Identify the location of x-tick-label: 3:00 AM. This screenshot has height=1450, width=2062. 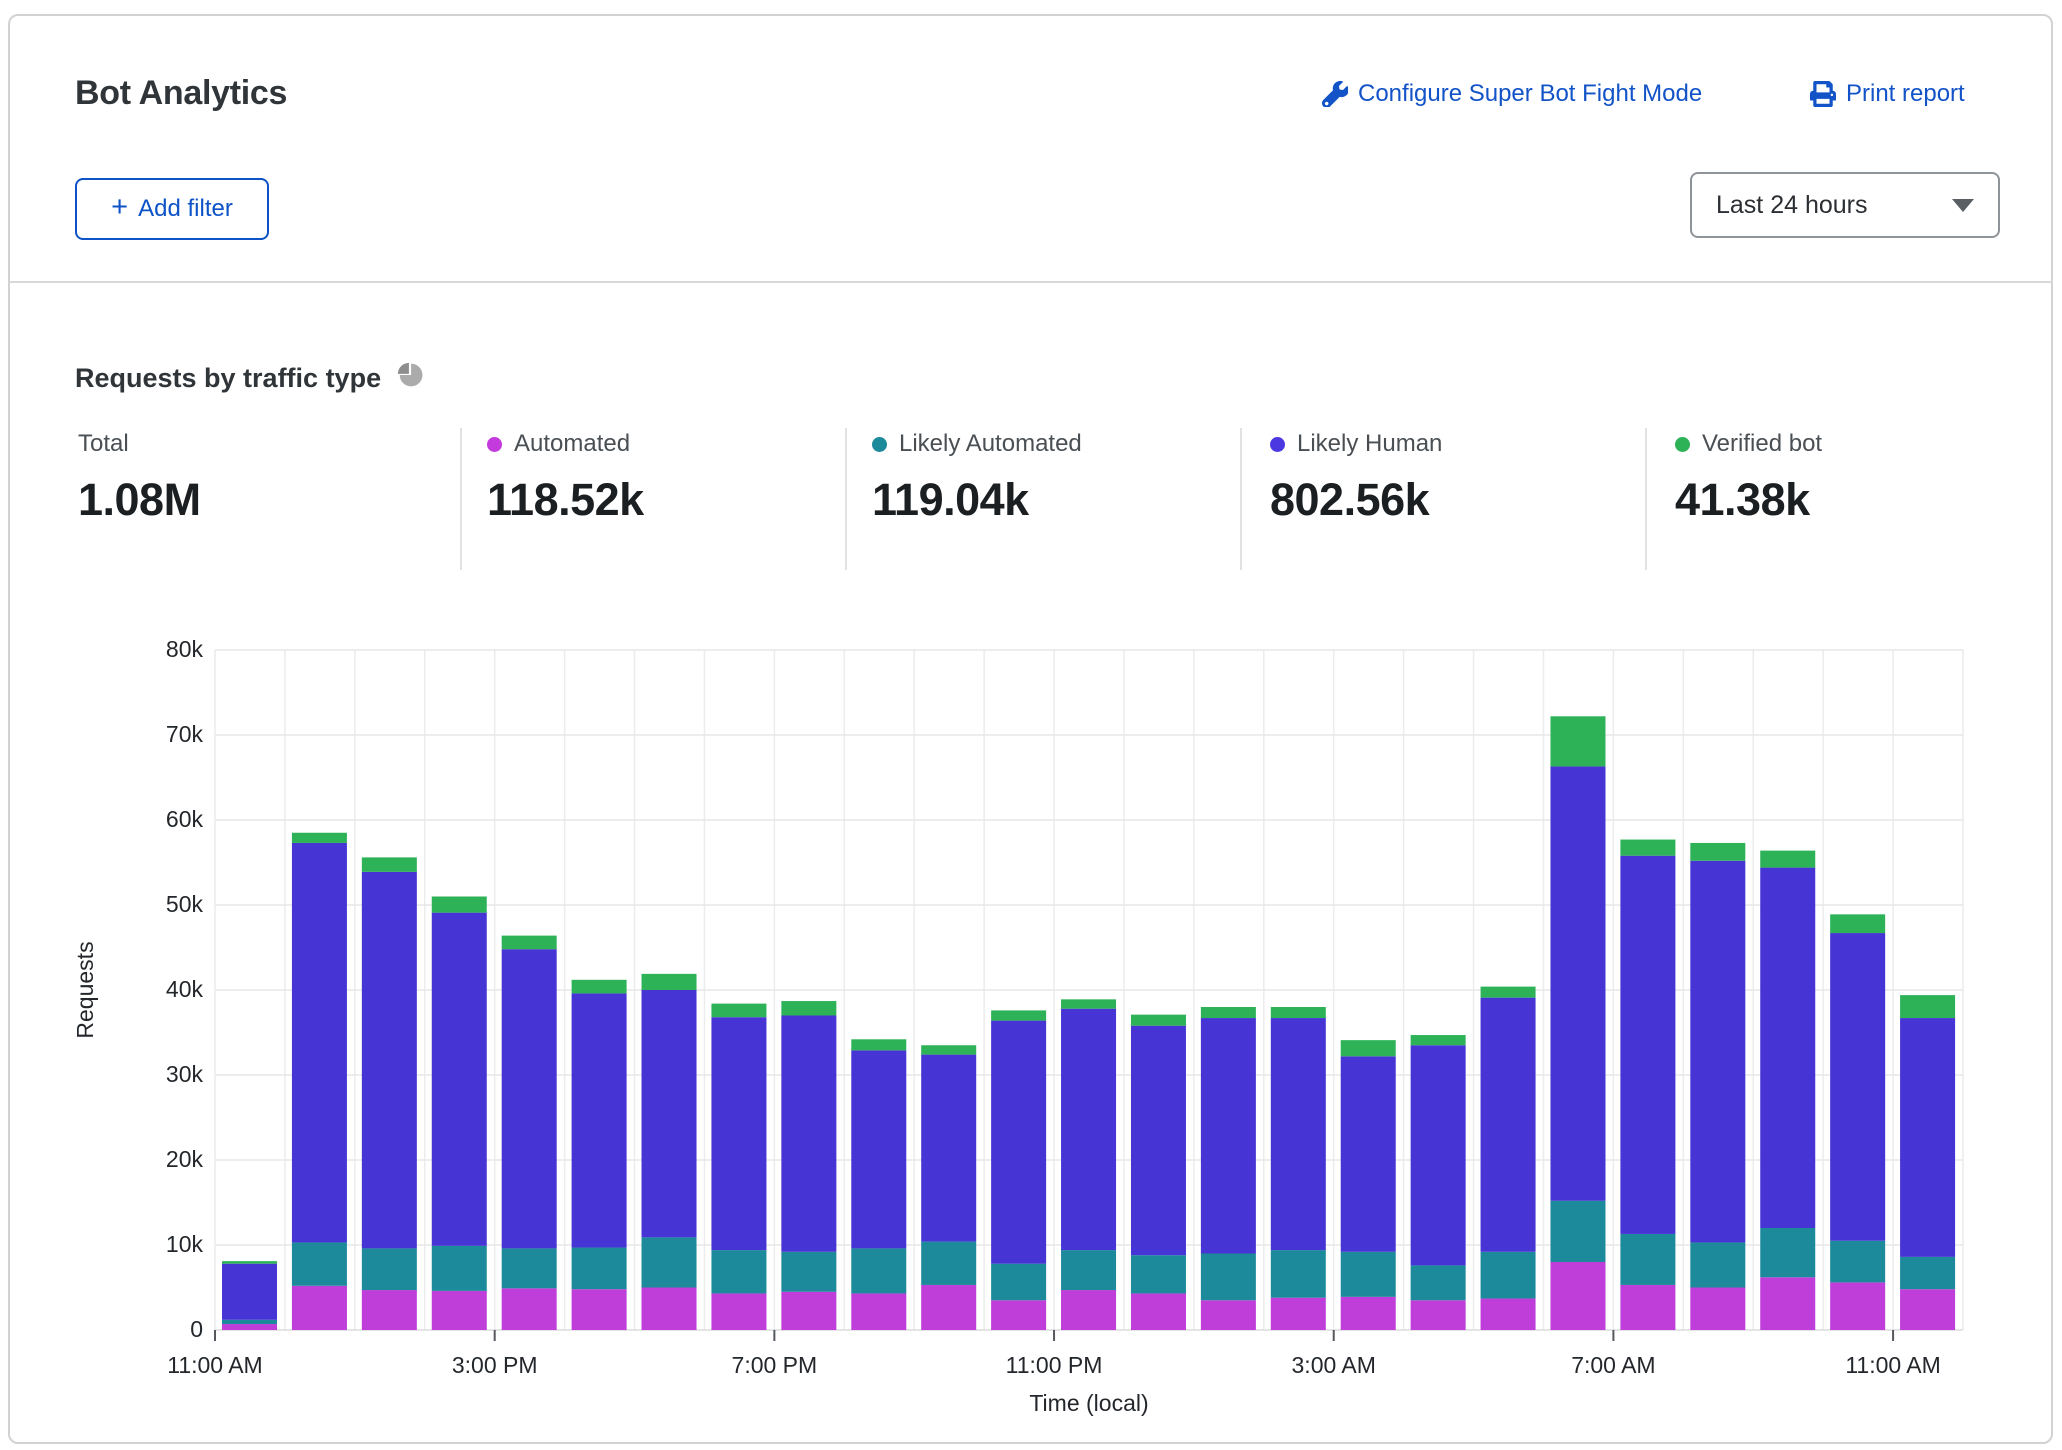
(1333, 1365).